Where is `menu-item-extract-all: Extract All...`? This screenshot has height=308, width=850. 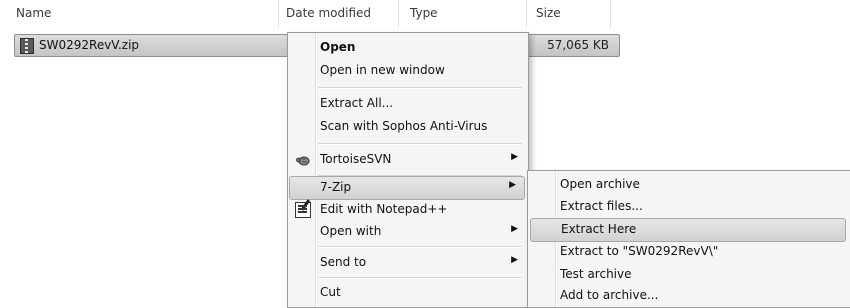 menu-item-extract-all: Extract All... is located at coordinates (408, 104).